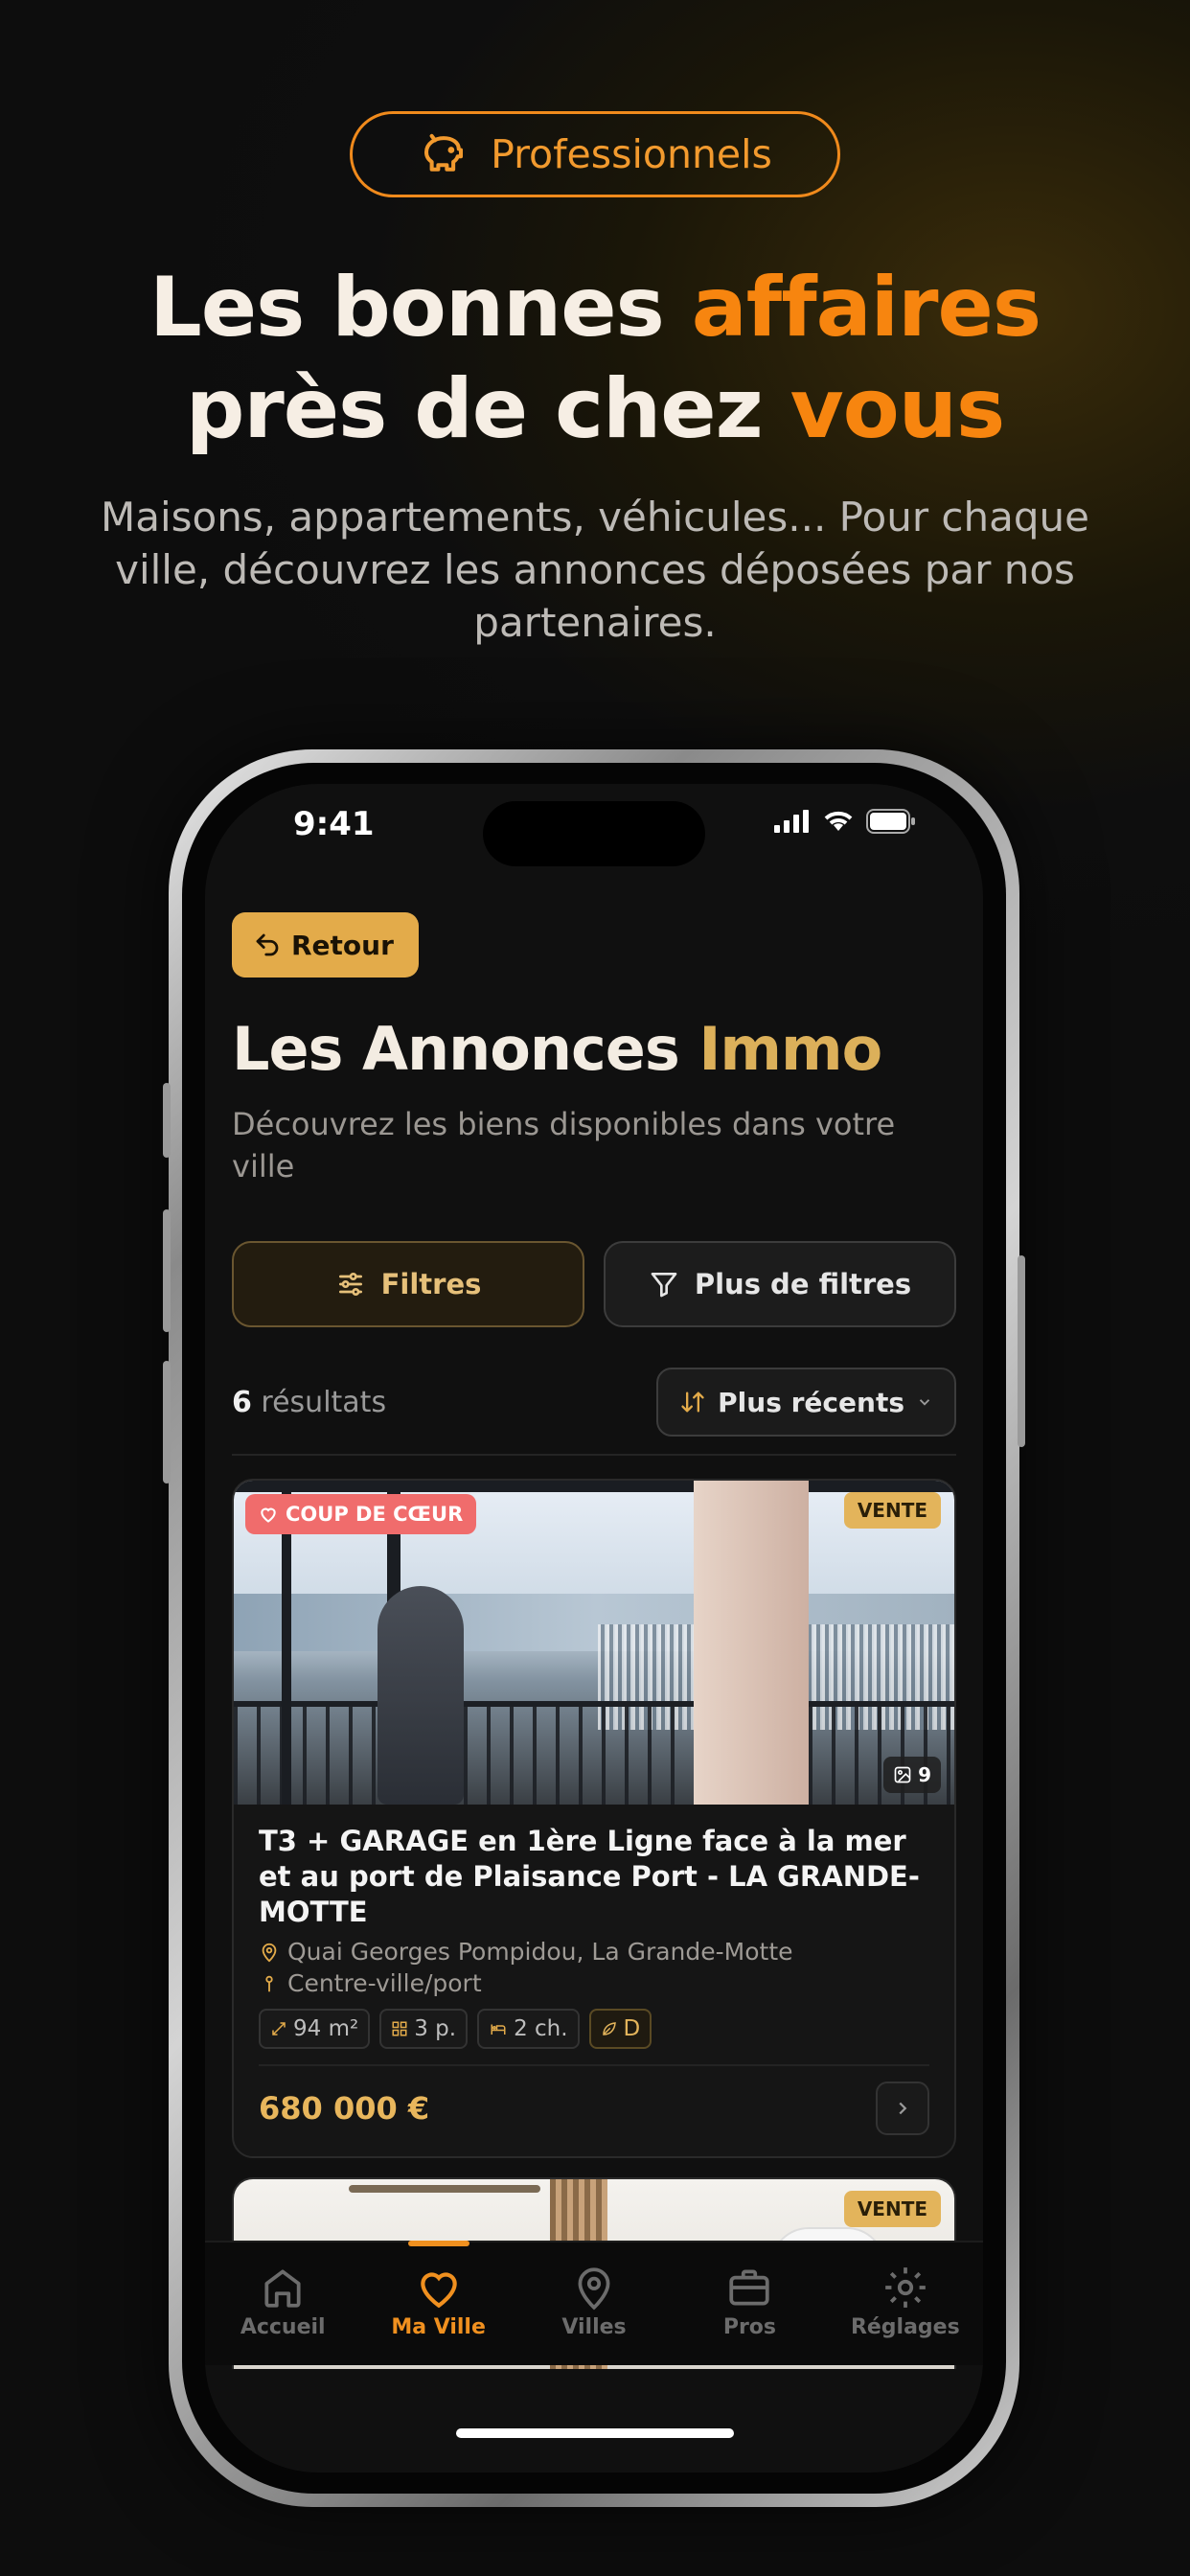  I want to click on chevron-right-icon, so click(903, 2108).